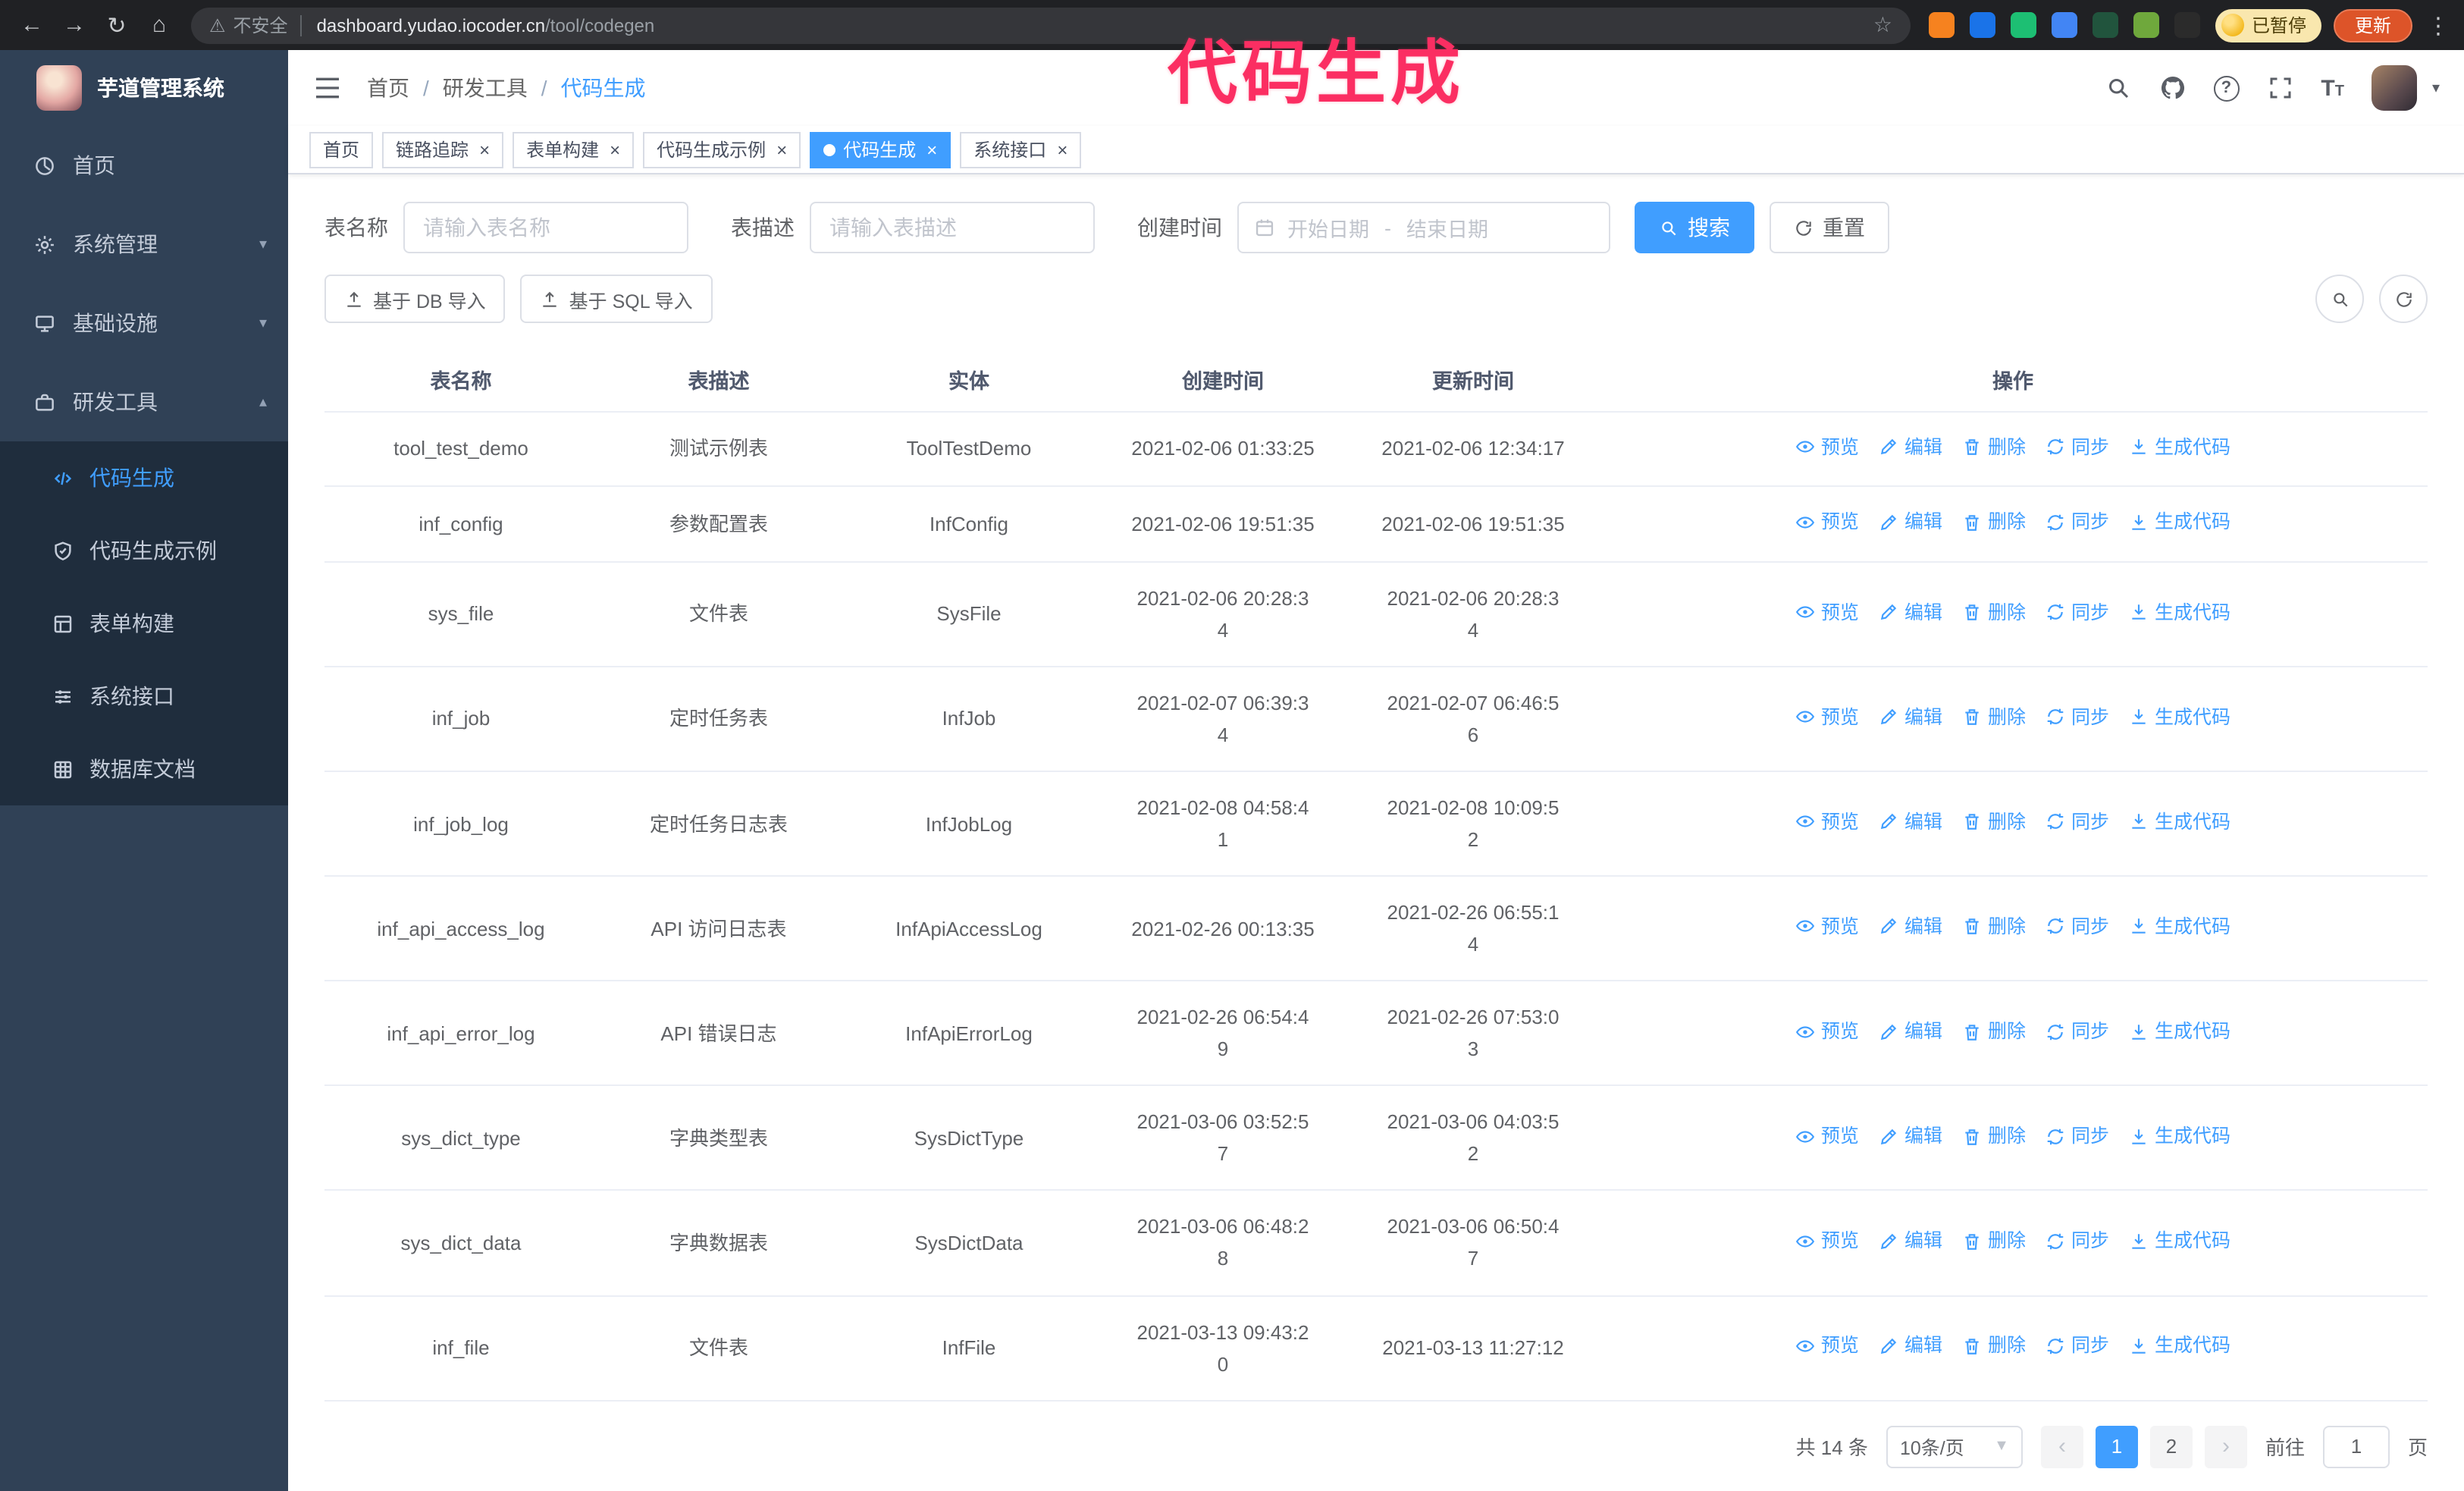  Describe the element at coordinates (485, 88) in the screenshot. I see `breadcrumb-devtools: 研发工具` at that location.